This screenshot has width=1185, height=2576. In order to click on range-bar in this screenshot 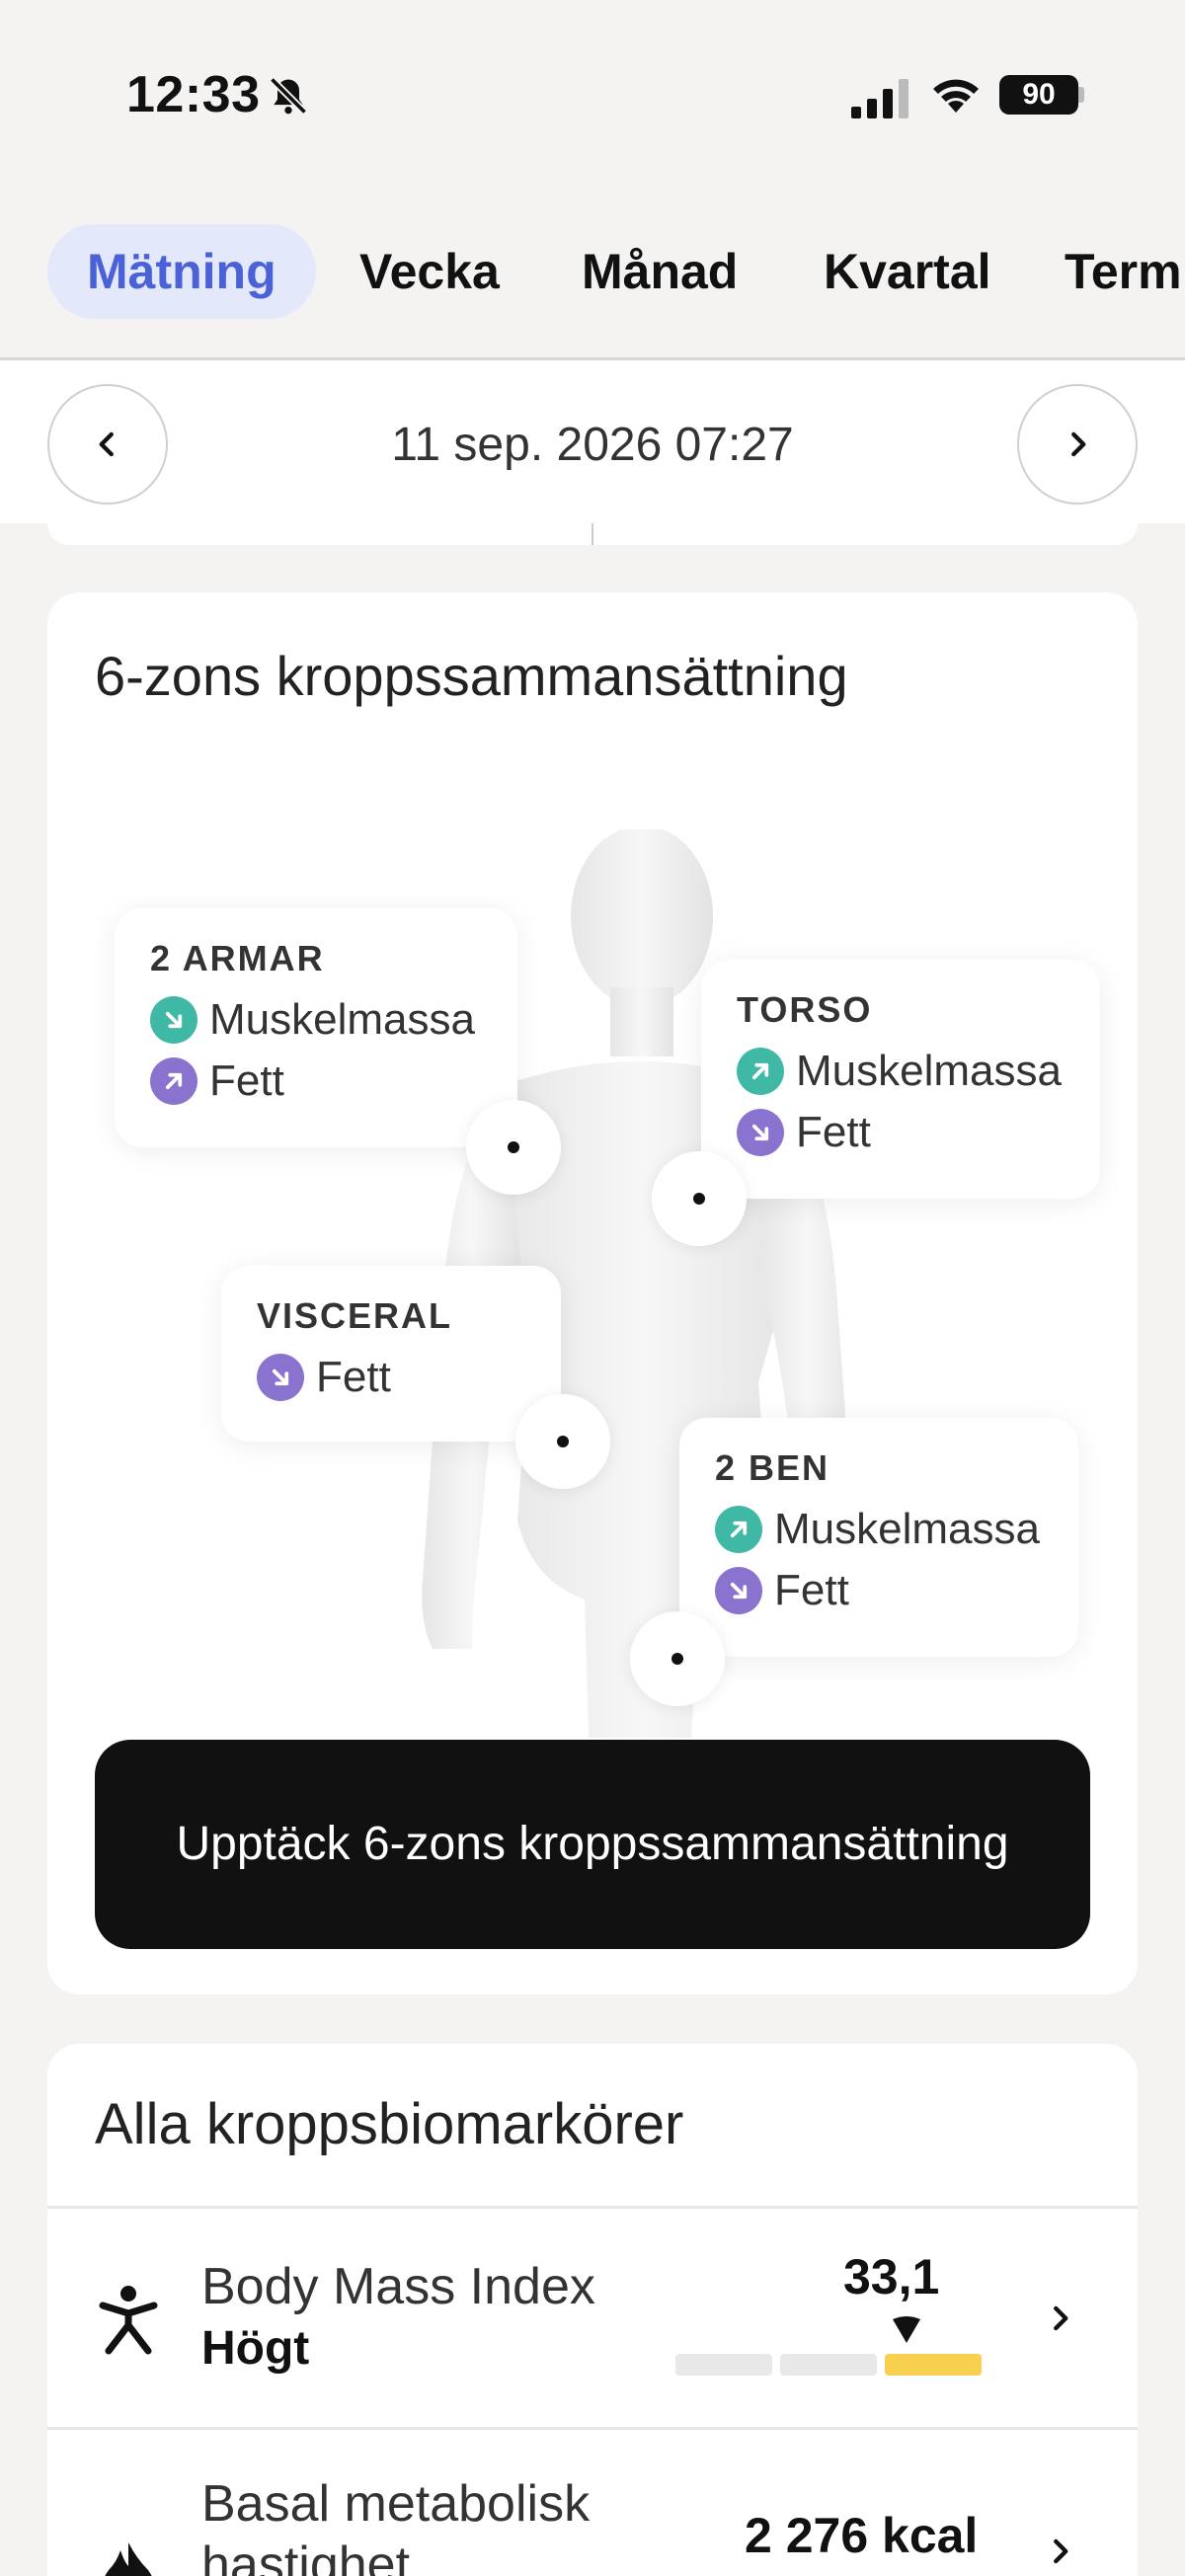, I will do `click(829, 2365)`.